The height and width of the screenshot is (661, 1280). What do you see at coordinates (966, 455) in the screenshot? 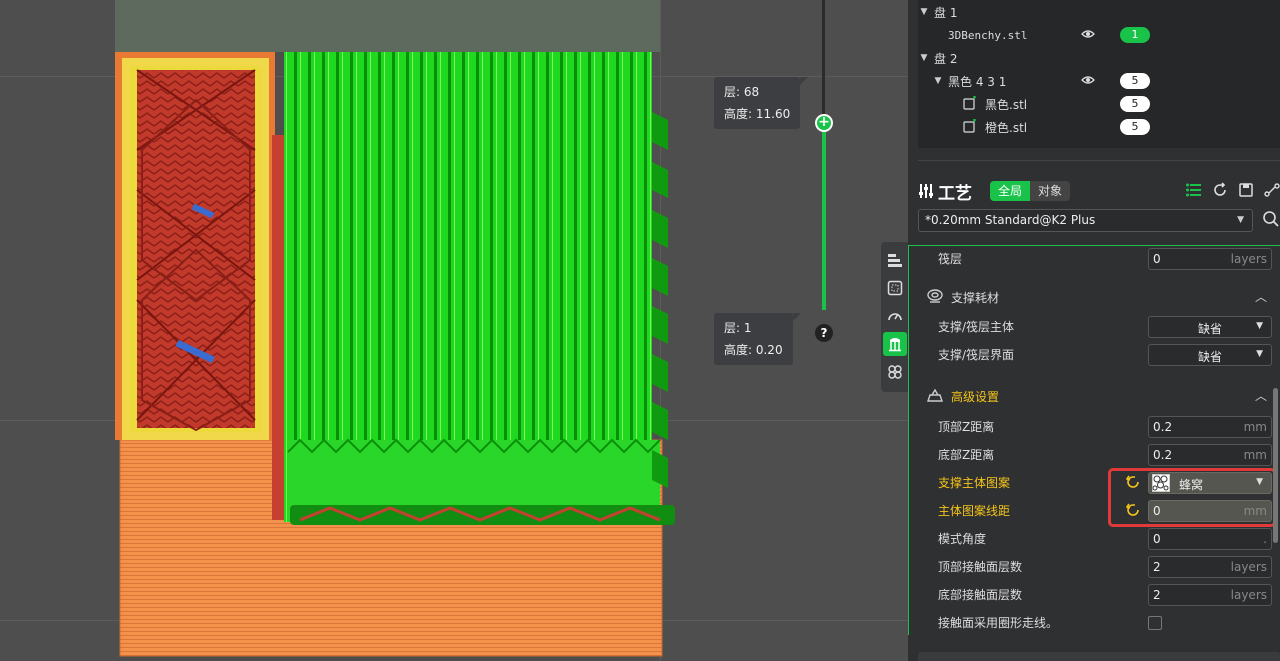
I see `setting-label: 底部Z距离` at bounding box center [966, 455].